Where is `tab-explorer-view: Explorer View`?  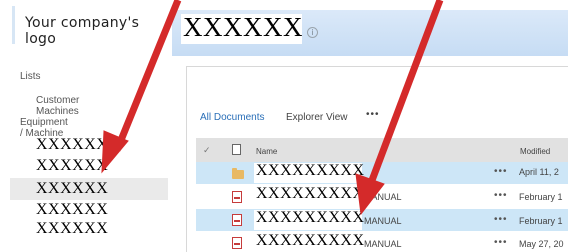 tab-explorer-view: Explorer View is located at coordinates (317, 117).